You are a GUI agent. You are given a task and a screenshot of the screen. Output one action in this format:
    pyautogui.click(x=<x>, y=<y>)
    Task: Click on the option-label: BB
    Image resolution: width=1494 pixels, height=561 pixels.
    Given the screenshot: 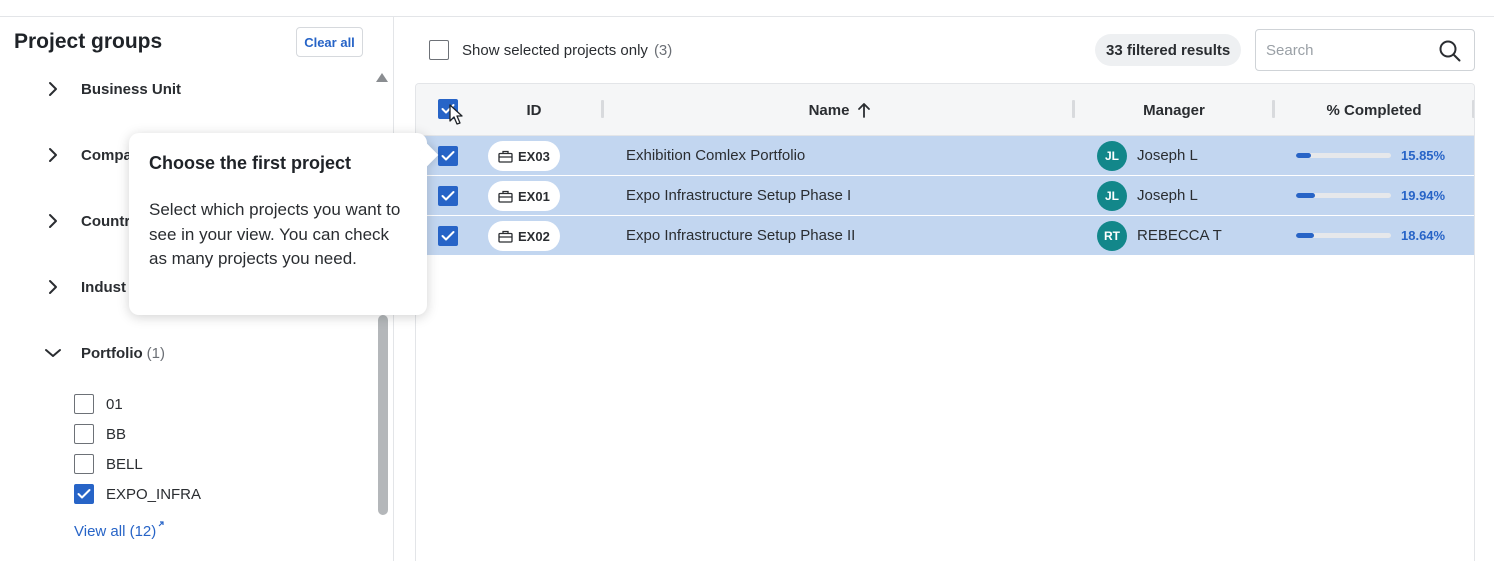 What is the action you would take?
    pyautogui.click(x=116, y=434)
    